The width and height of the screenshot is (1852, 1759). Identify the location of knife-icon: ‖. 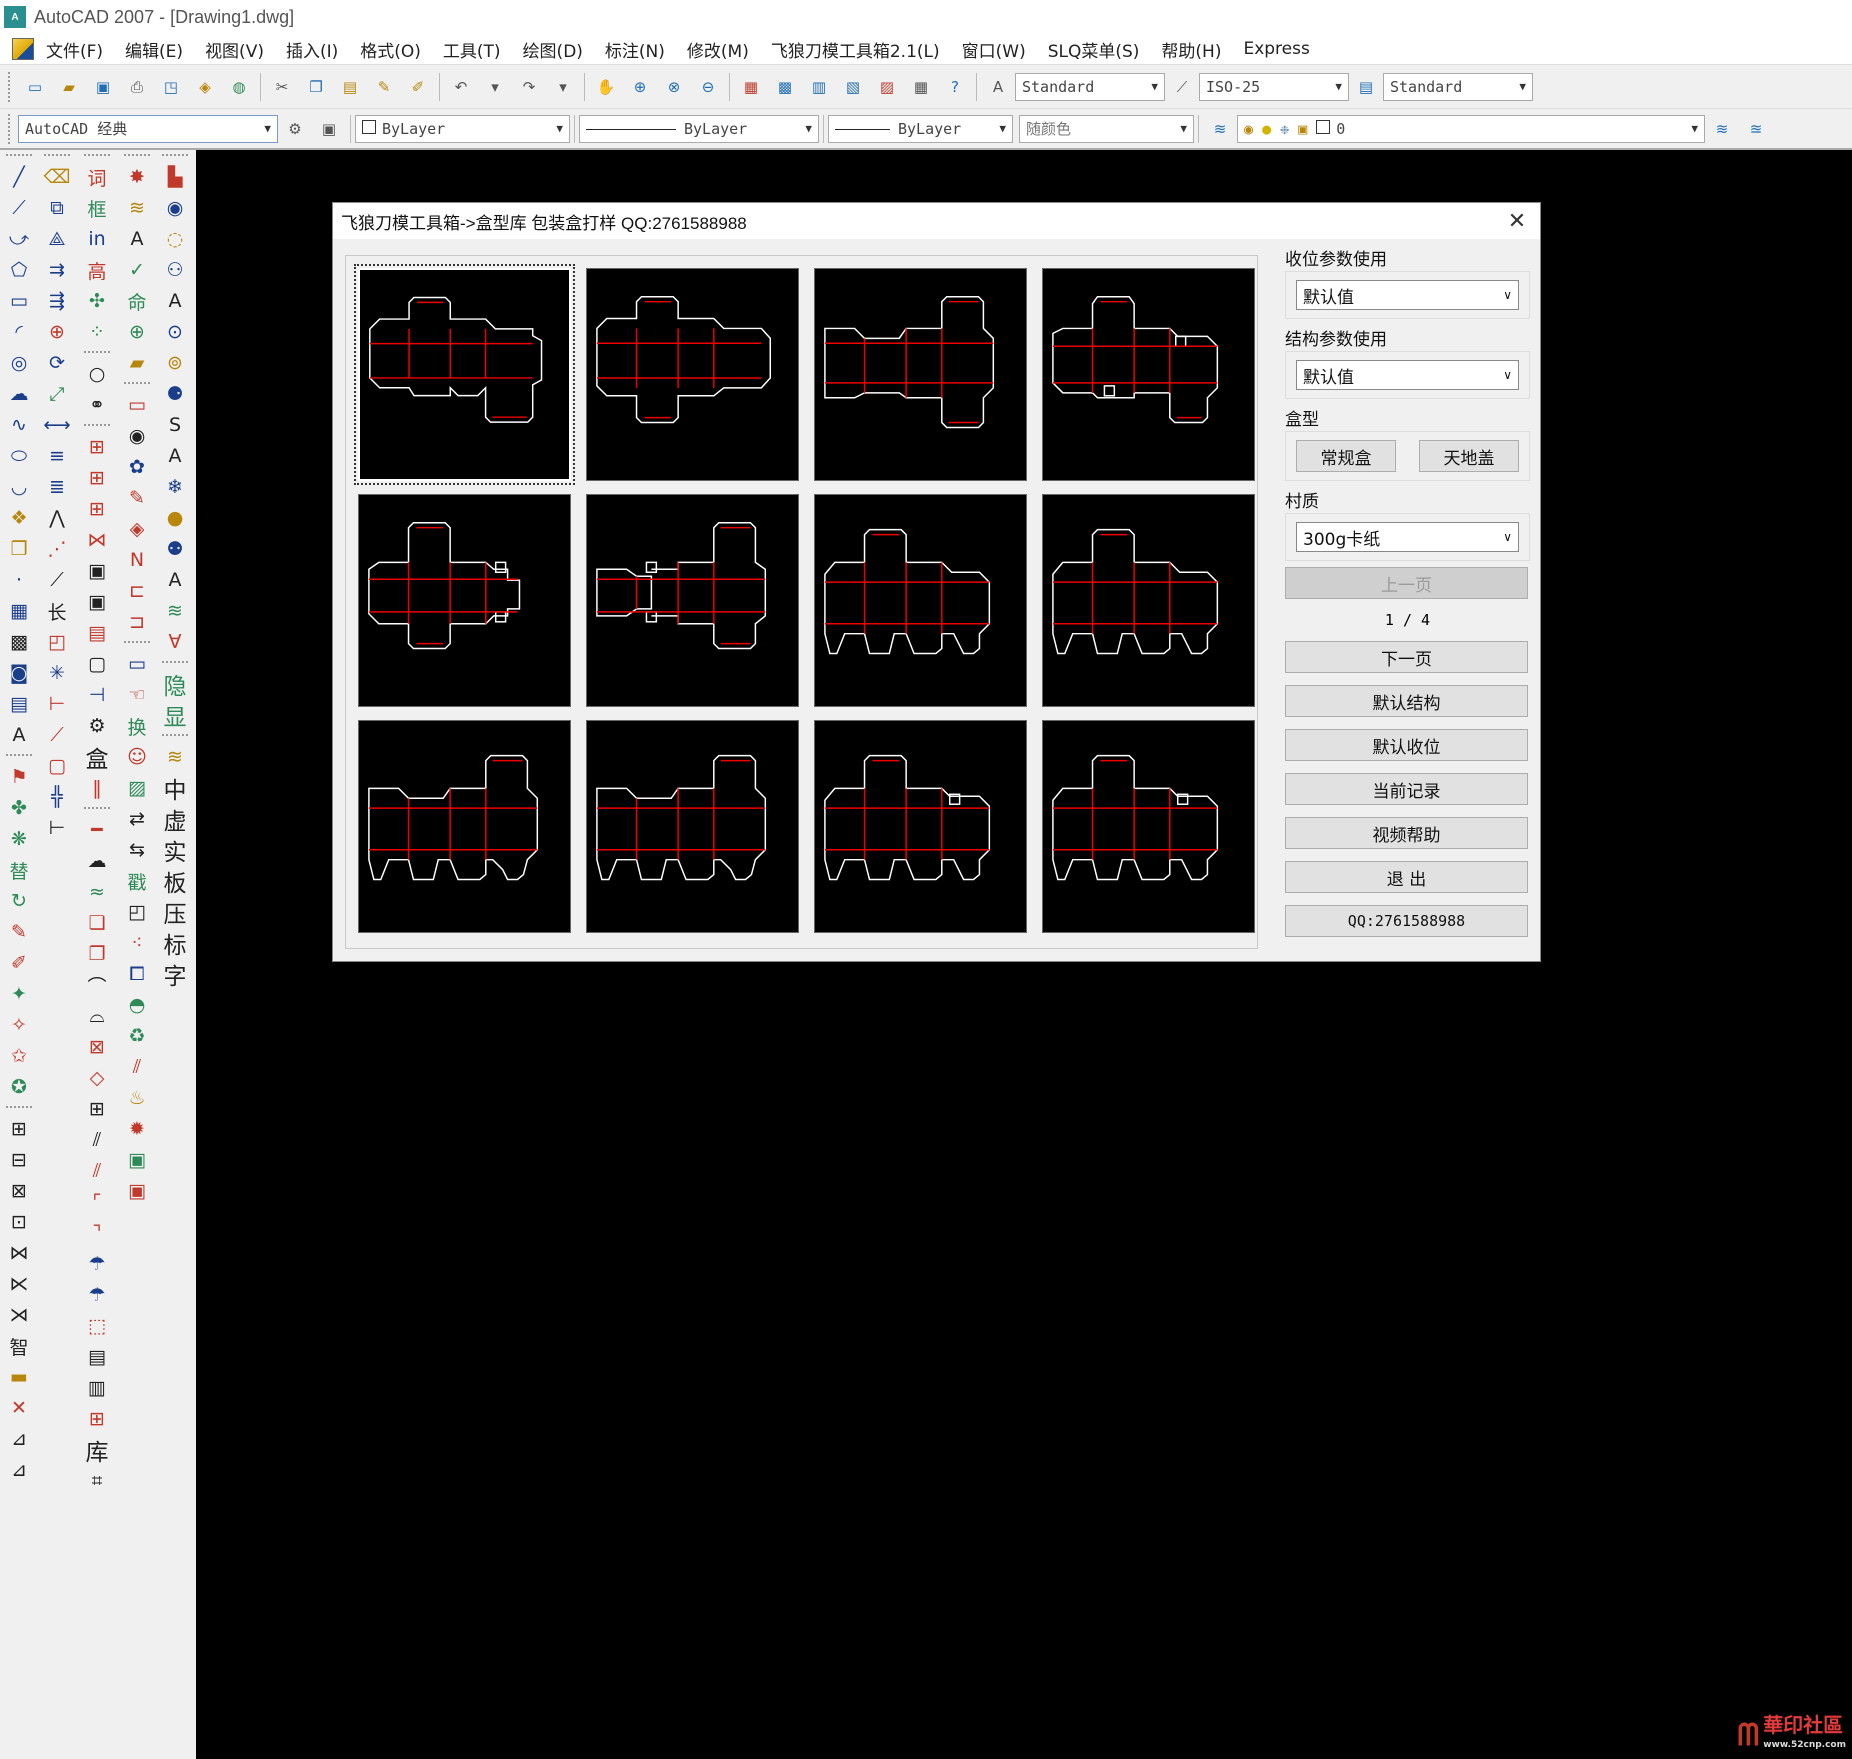
(97, 788).